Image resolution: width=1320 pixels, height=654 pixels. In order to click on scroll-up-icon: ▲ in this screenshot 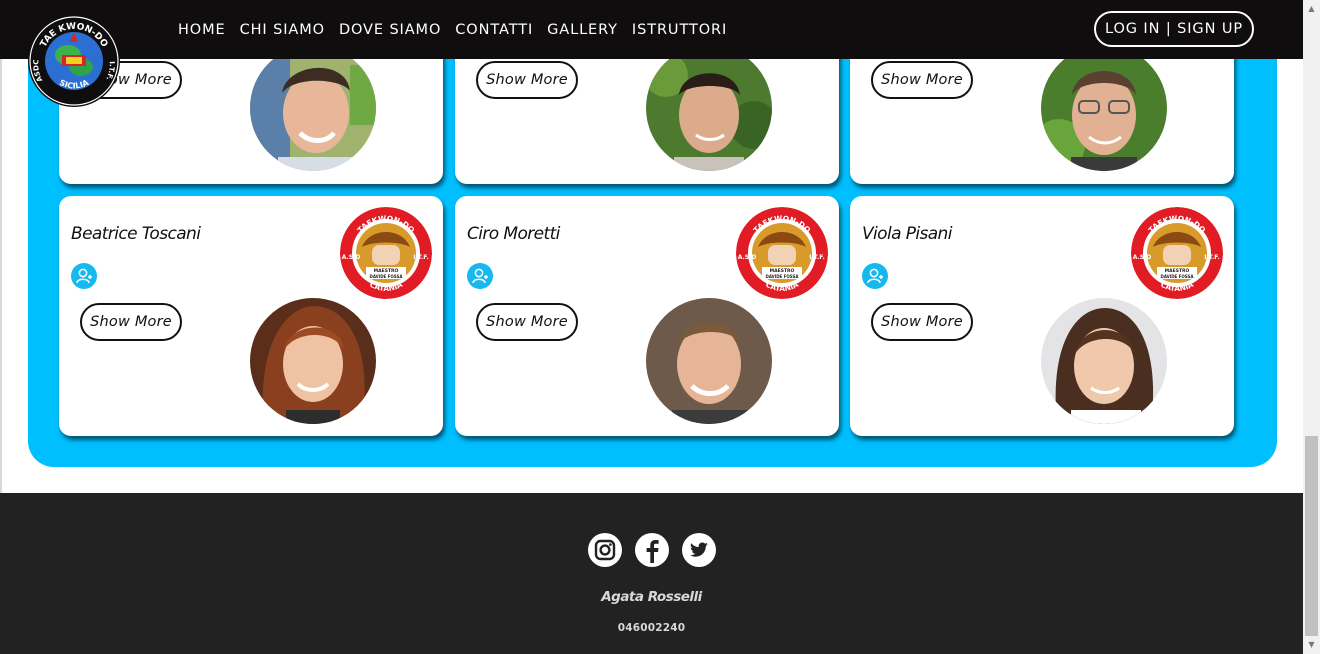, I will do `click(1311, 9)`.